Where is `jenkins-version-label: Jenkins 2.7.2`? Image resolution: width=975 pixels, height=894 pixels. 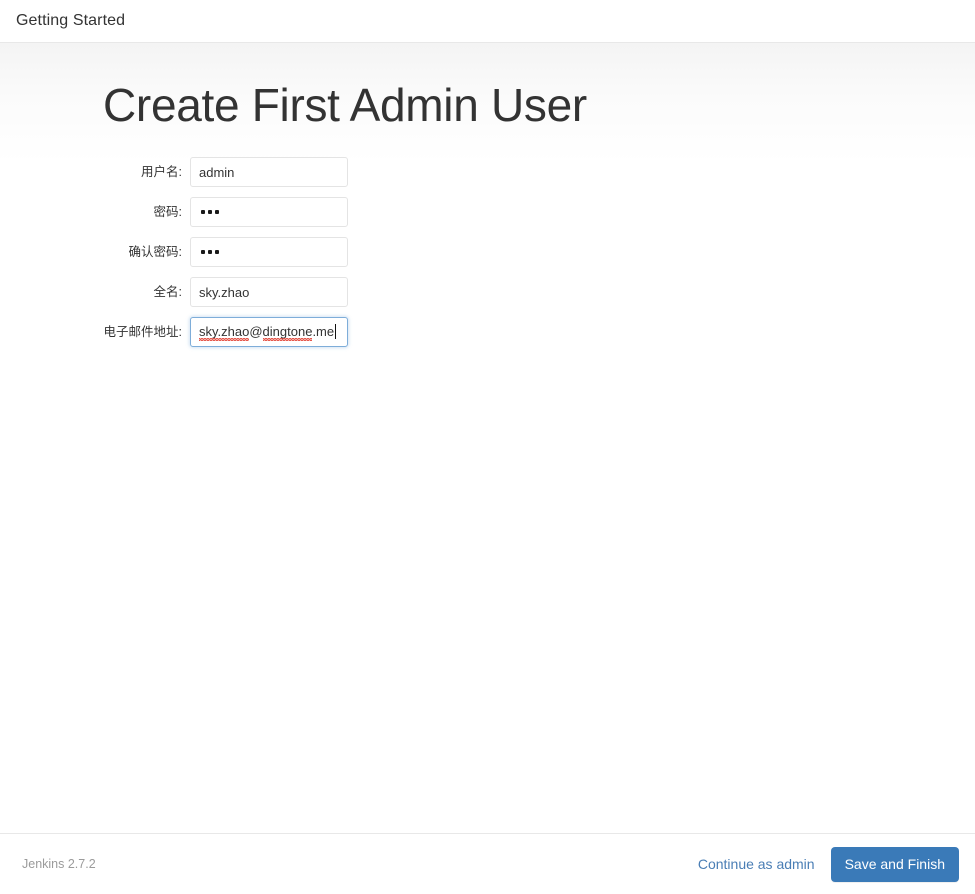 jenkins-version-label: Jenkins 2.7.2 is located at coordinates (59, 863).